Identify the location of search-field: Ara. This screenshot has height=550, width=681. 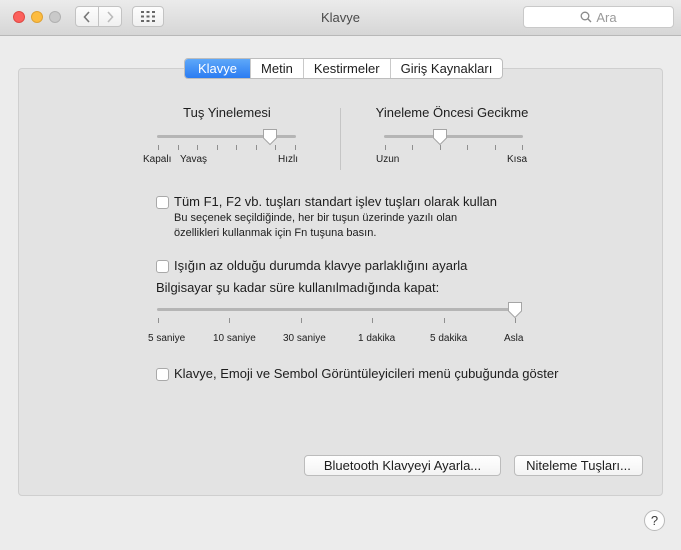
(598, 17).